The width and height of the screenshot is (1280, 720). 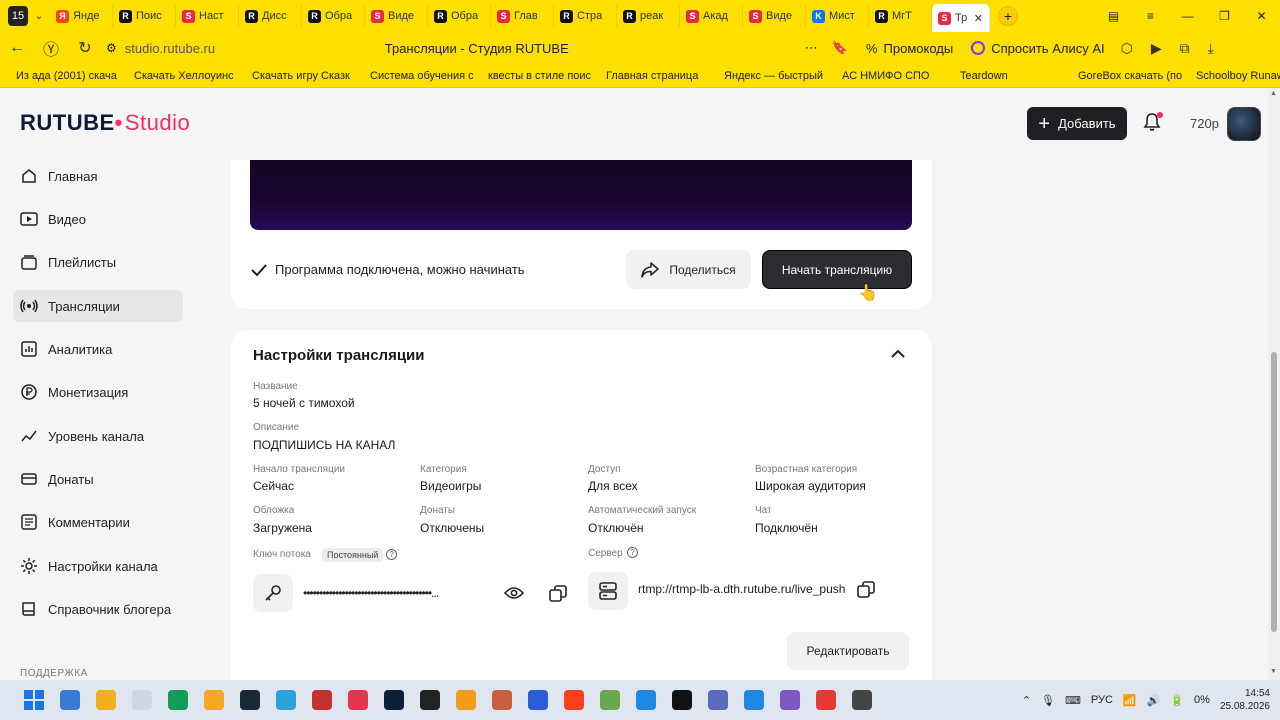 I want to click on browser-tab: Rреак, so click(x=648, y=16).